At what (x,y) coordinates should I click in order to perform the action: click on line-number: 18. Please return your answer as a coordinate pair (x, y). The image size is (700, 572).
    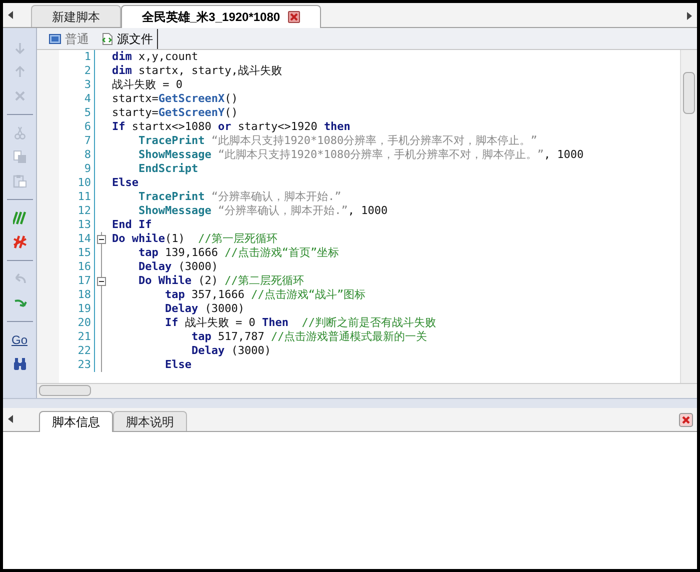
    Looking at the image, I should click on (77, 295).